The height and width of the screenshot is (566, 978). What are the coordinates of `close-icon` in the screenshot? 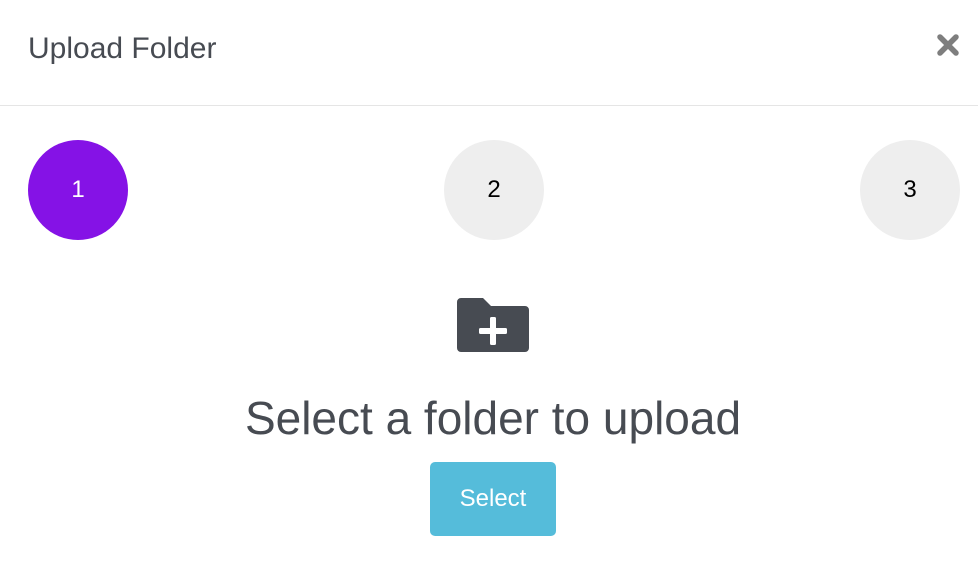 It's located at (948, 45).